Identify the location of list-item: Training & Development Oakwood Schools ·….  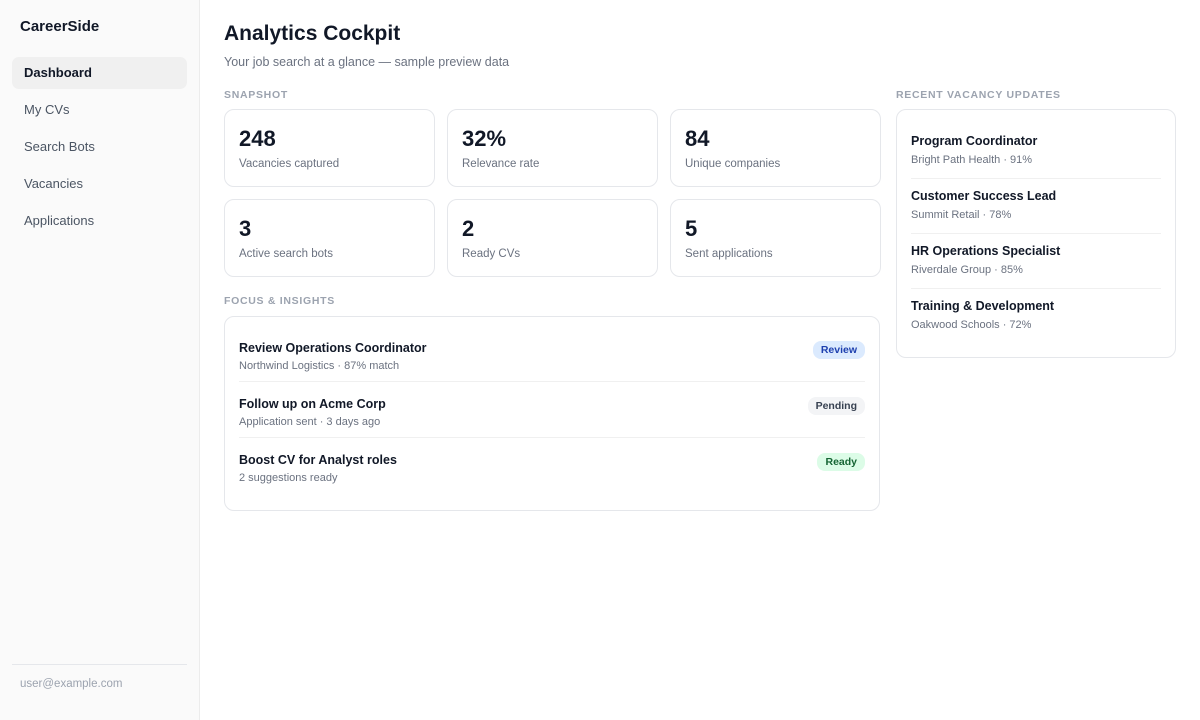
(1036, 316).